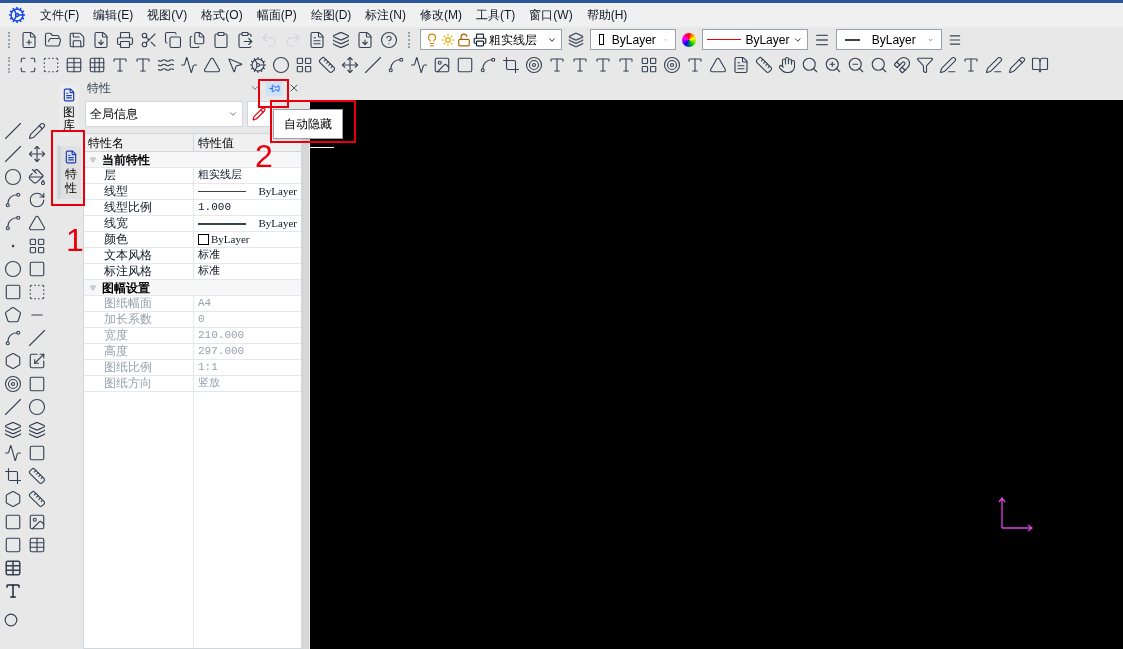 The width and height of the screenshot is (1123, 649). I want to click on value-text: 1:1, so click(208, 368).